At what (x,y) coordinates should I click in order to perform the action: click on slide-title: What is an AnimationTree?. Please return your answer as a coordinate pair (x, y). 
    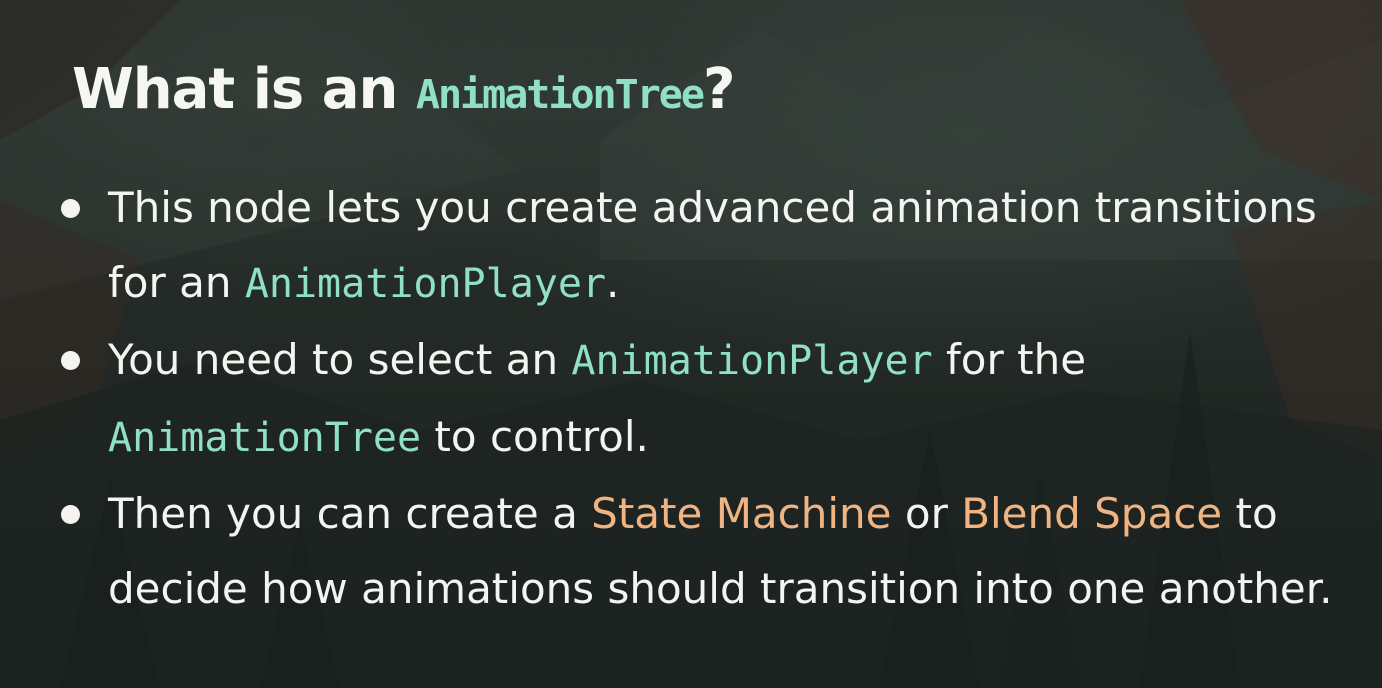
    Looking at the image, I should click on (404, 92).